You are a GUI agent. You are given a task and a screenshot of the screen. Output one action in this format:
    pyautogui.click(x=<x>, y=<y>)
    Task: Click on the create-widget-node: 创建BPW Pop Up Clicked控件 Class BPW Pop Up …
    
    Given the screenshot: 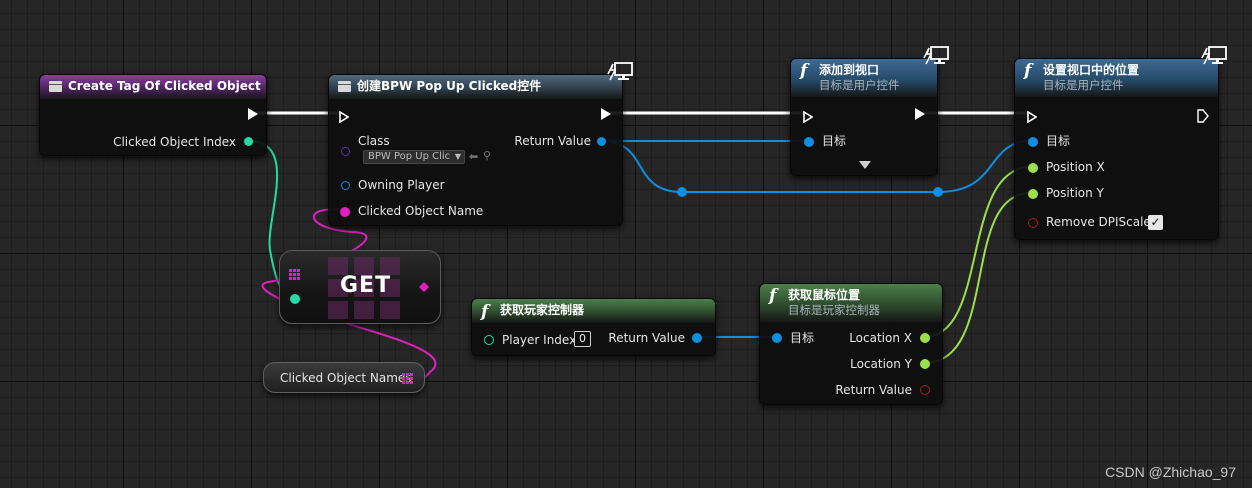 What is the action you would take?
    pyautogui.click(x=475, y=150)
    